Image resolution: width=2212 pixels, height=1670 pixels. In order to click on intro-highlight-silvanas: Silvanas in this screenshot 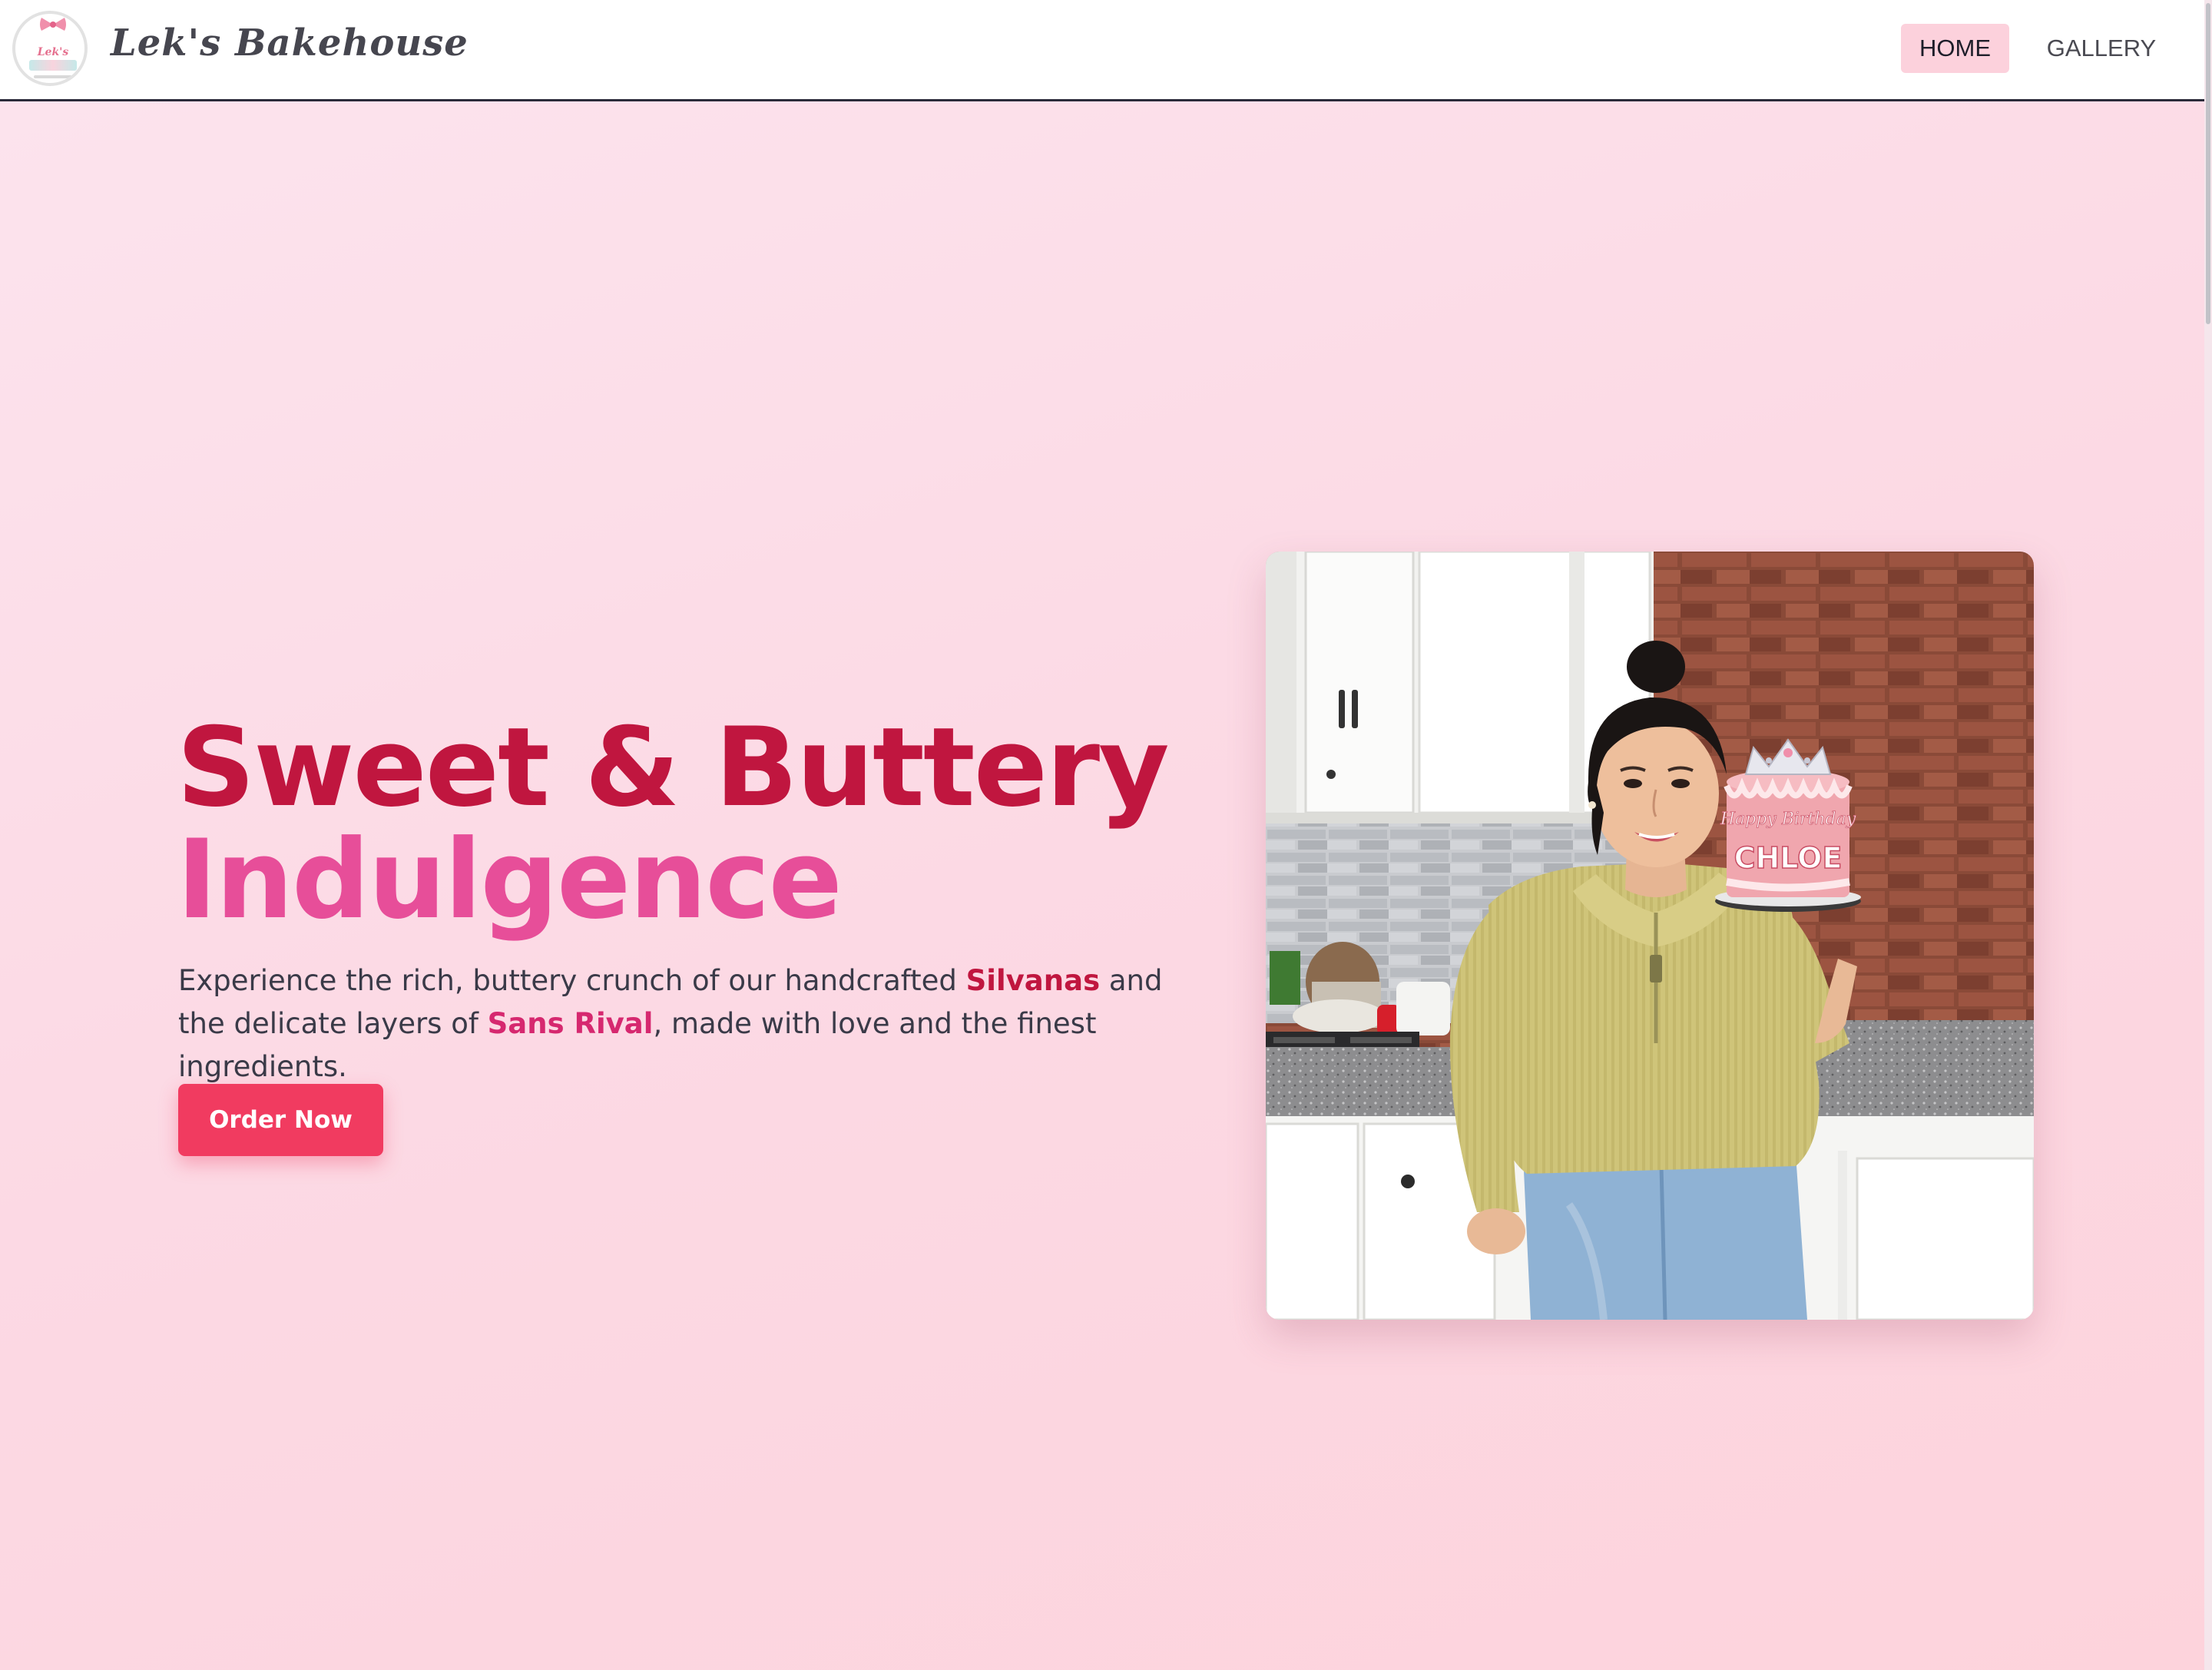, I will do `click(1033, 980)`.